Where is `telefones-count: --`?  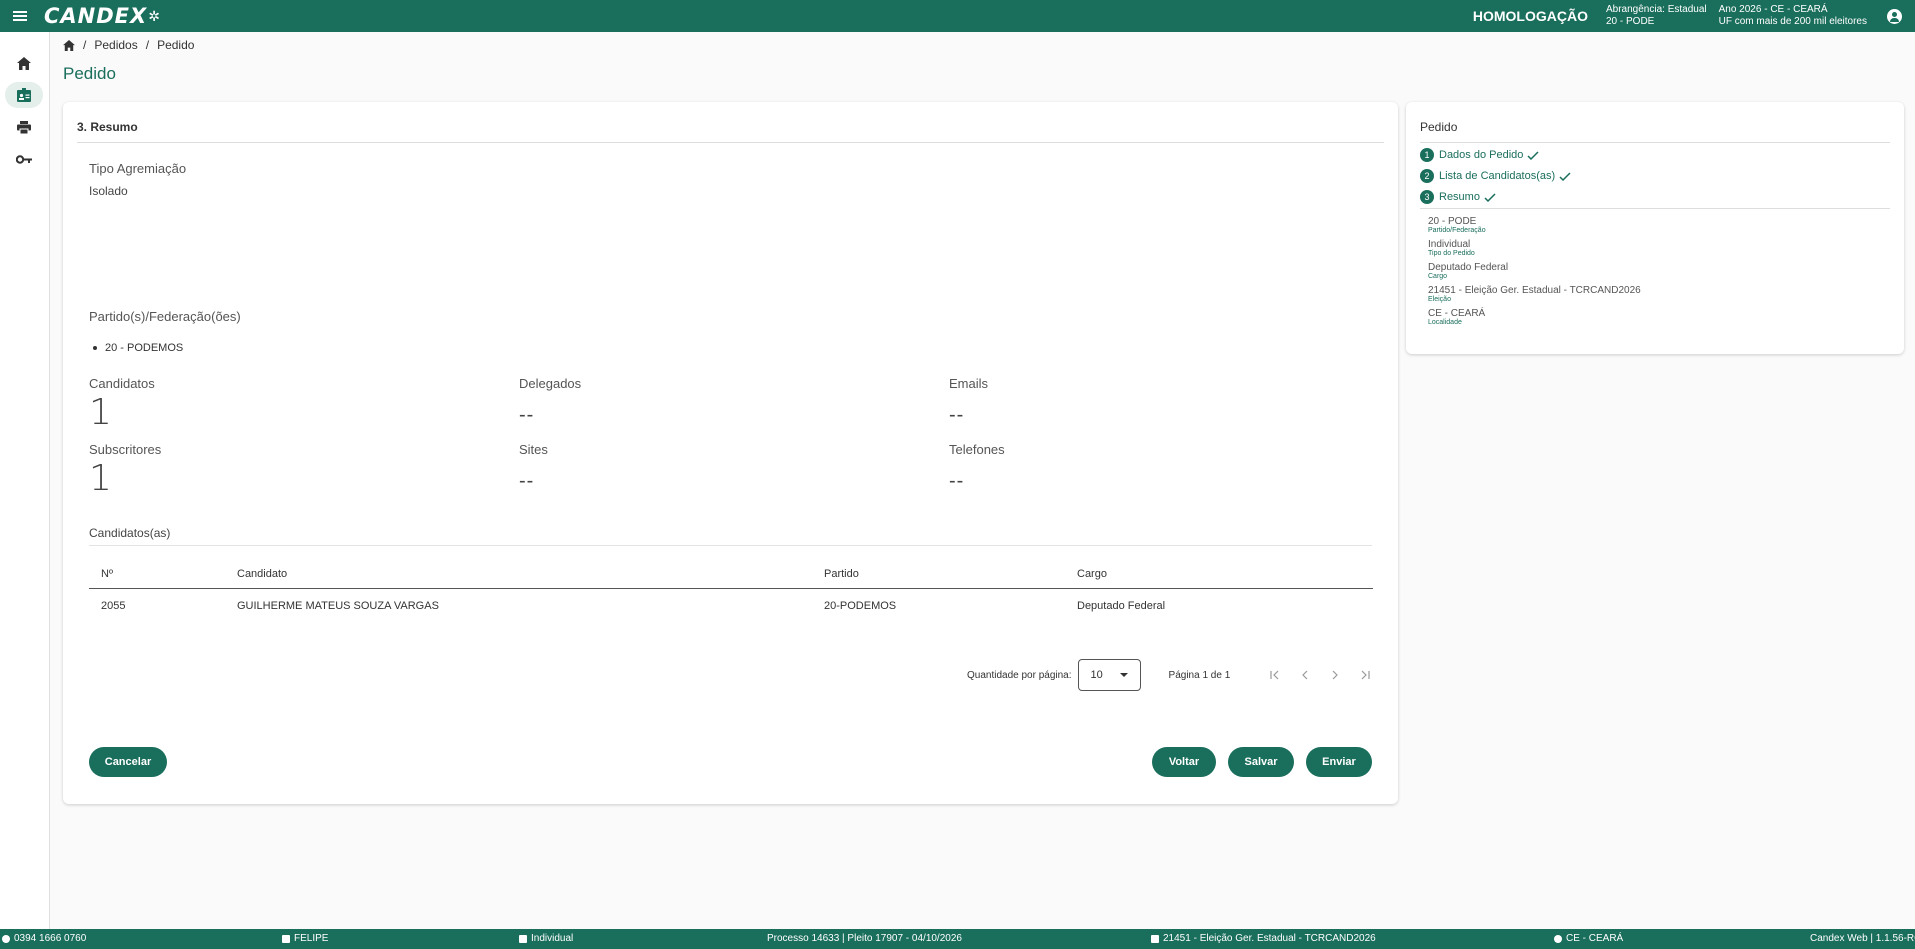
telefones-count: -- is located at coordinates (957, 481).